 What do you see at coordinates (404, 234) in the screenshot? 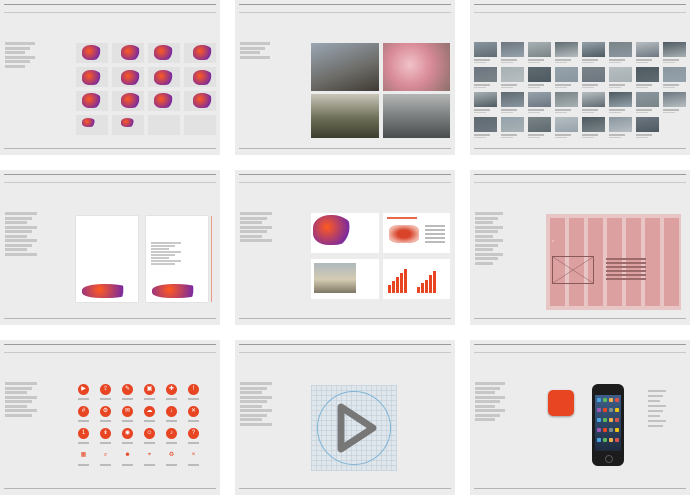
I see `world-map` at bounding box center [404, 234].